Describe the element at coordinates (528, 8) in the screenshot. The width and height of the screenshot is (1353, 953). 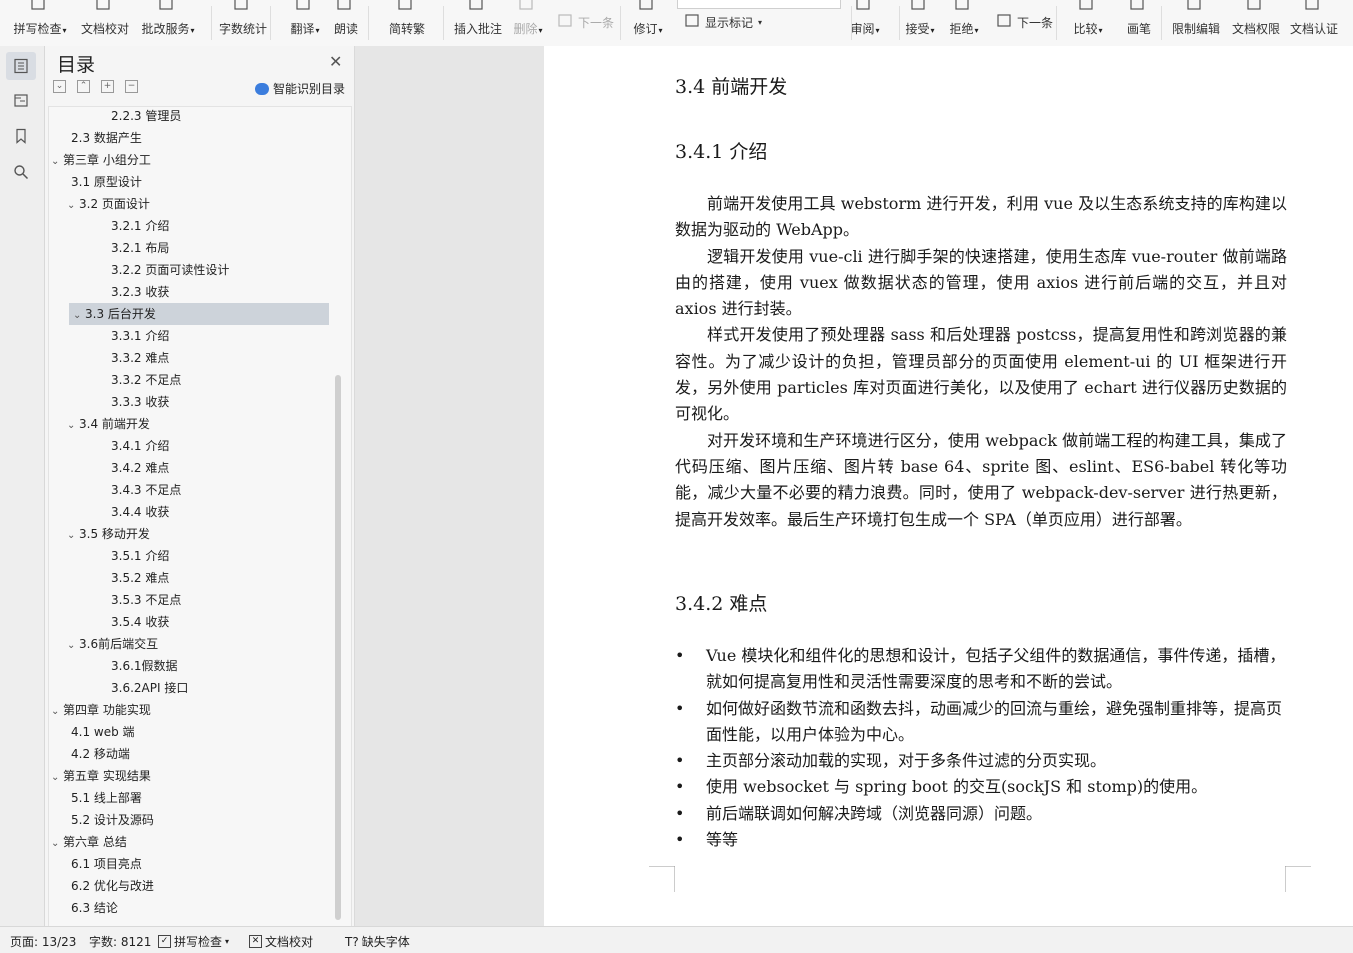
I see `delete-comment-icon` at that location.